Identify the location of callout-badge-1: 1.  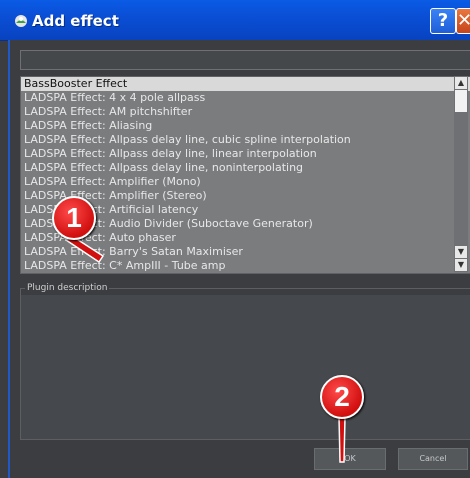
(74, 218).